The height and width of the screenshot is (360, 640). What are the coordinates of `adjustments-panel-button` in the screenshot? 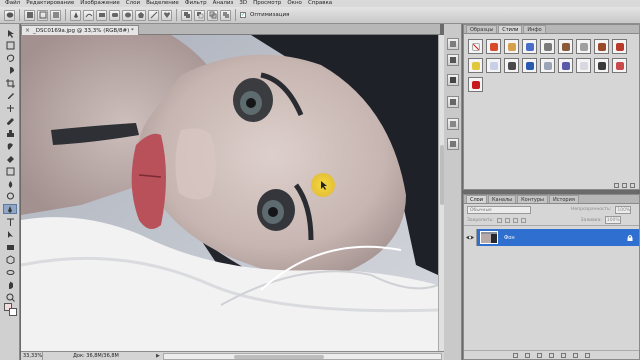 It's located at (453, 80).